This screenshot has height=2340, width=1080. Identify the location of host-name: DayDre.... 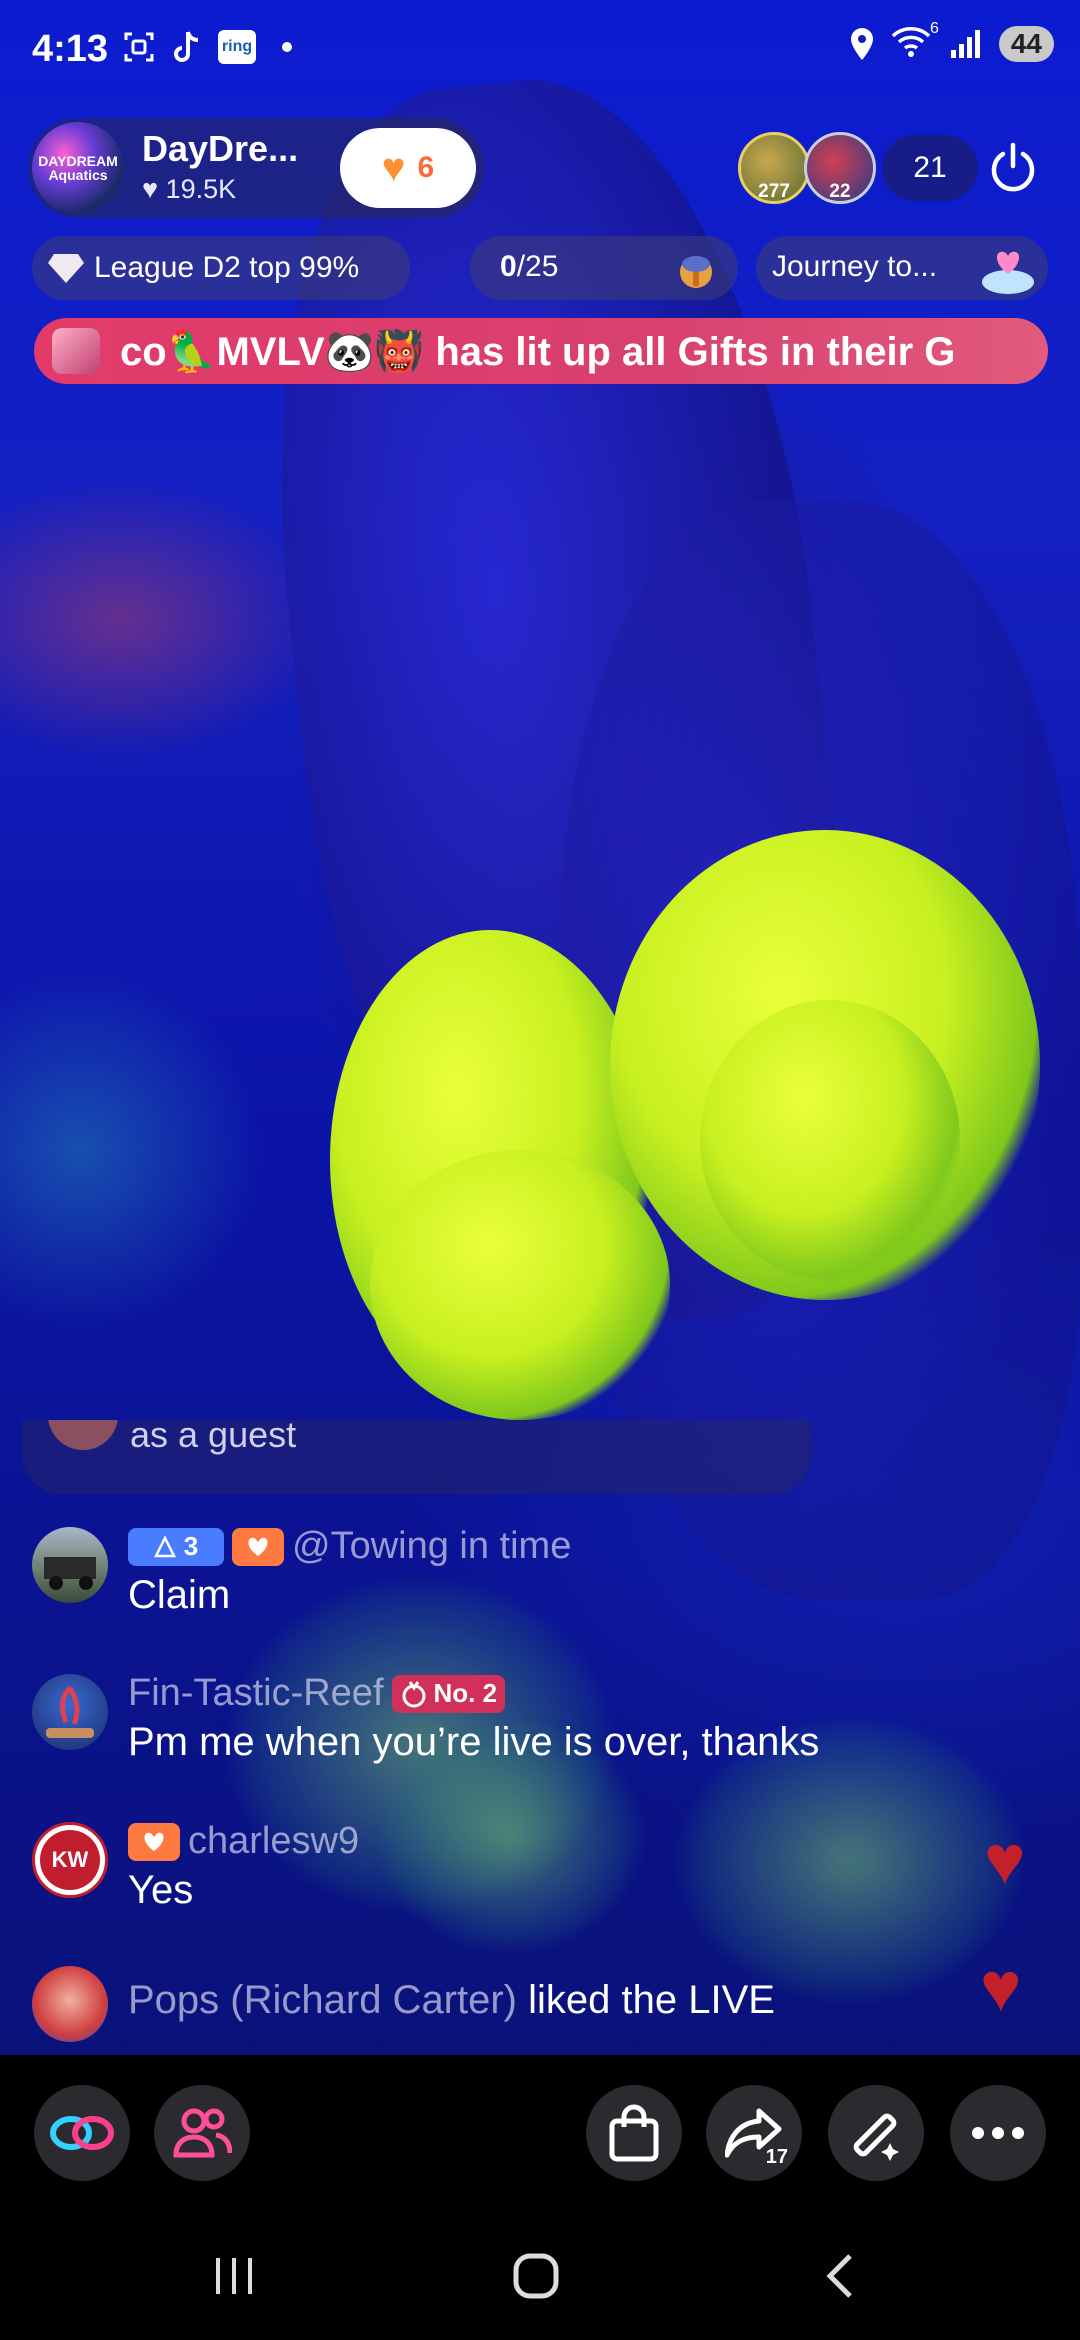
(220, 148).